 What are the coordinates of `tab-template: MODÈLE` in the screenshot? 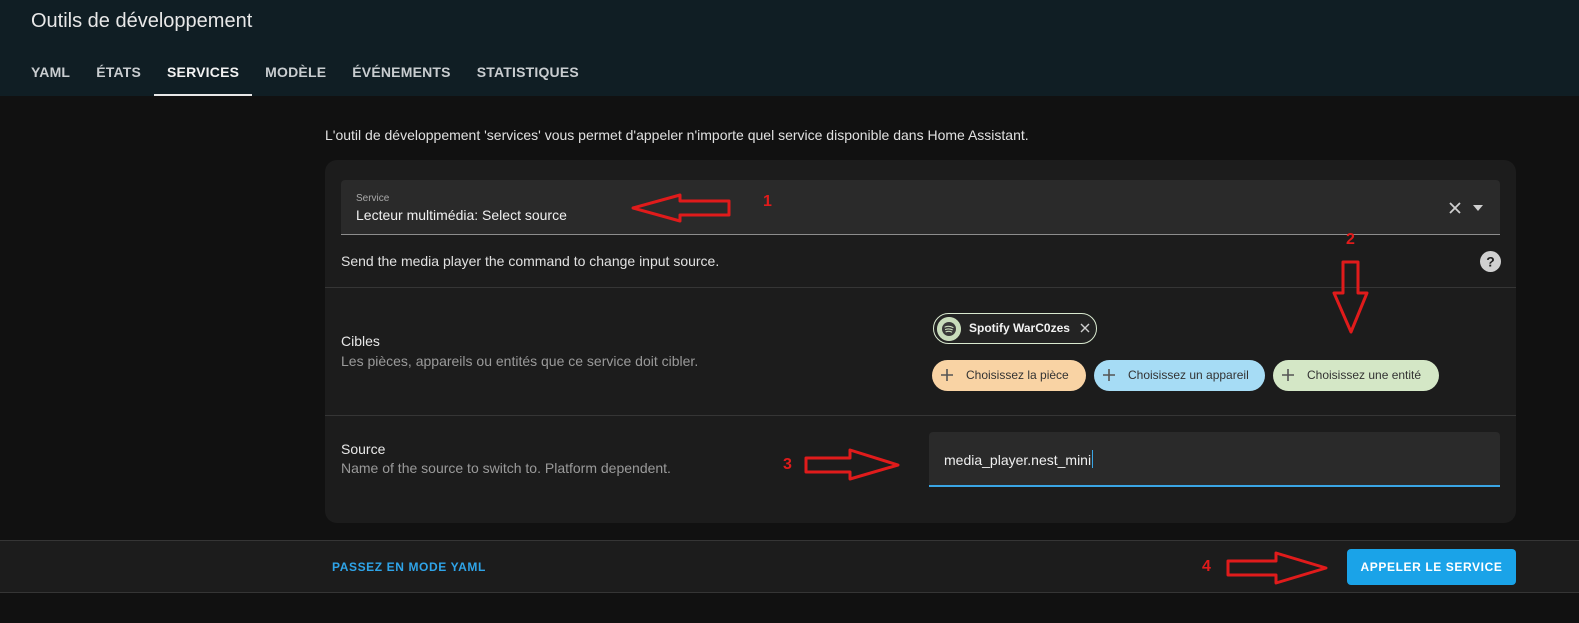 It's located at (295, 74).